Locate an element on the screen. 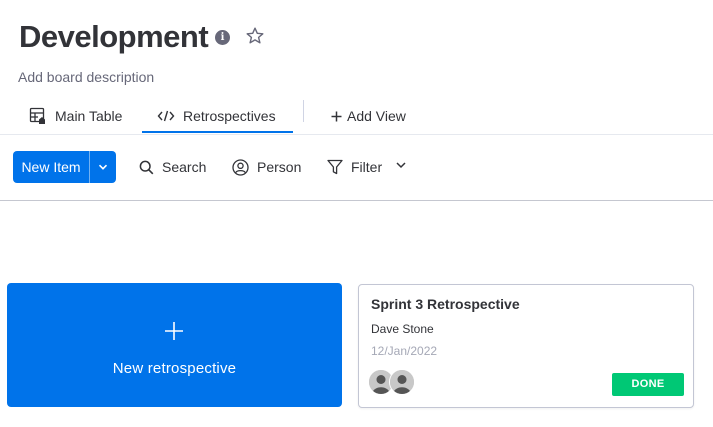  person-filter-button: Person is located at coordinates (266, 167).